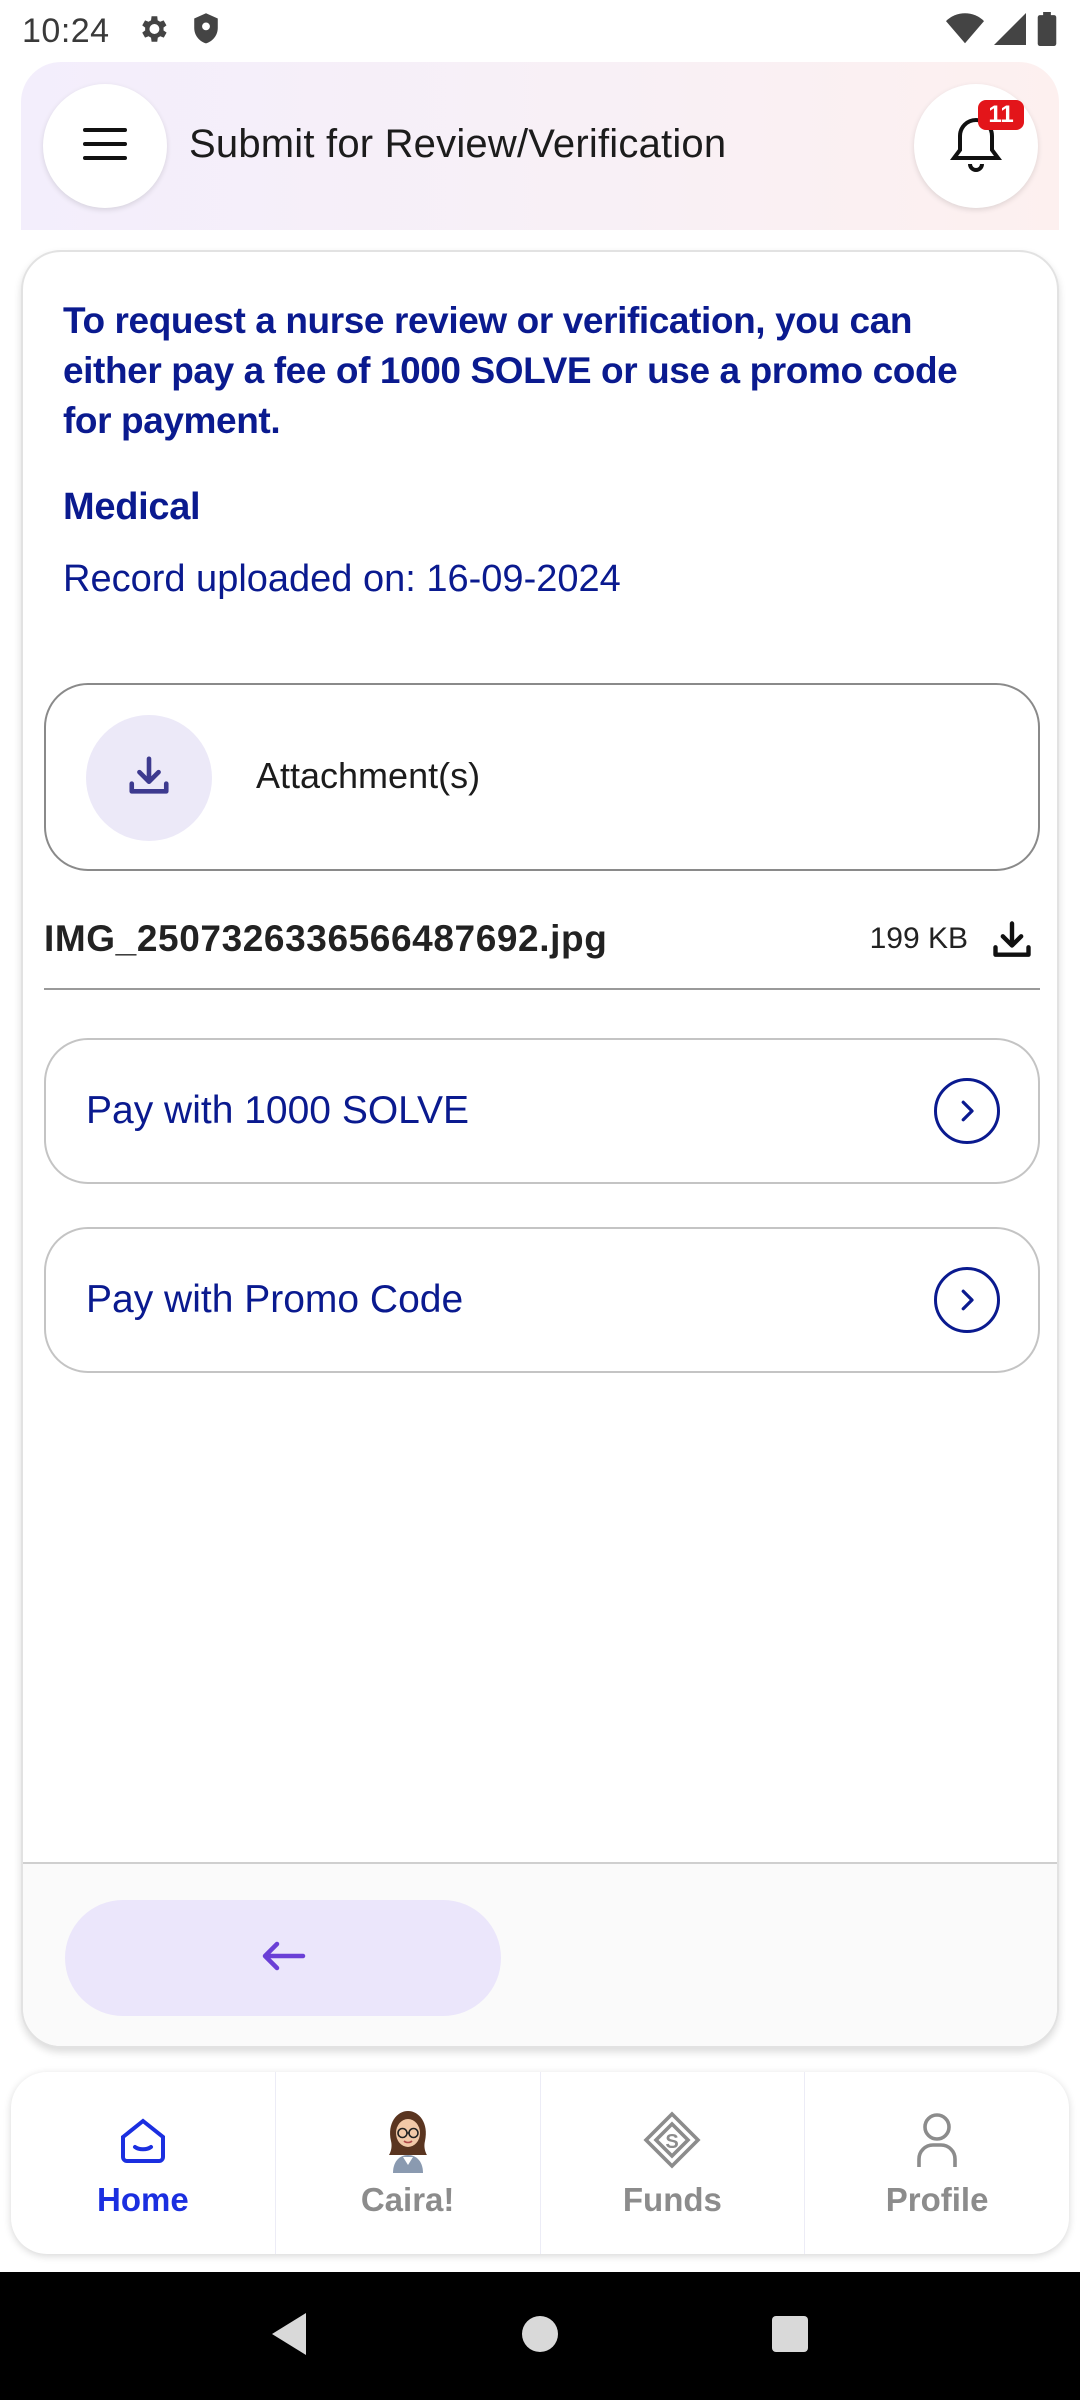 This screenshot has height=2400, width=1080. I want to click on signal-icon, so click(1010, 31).